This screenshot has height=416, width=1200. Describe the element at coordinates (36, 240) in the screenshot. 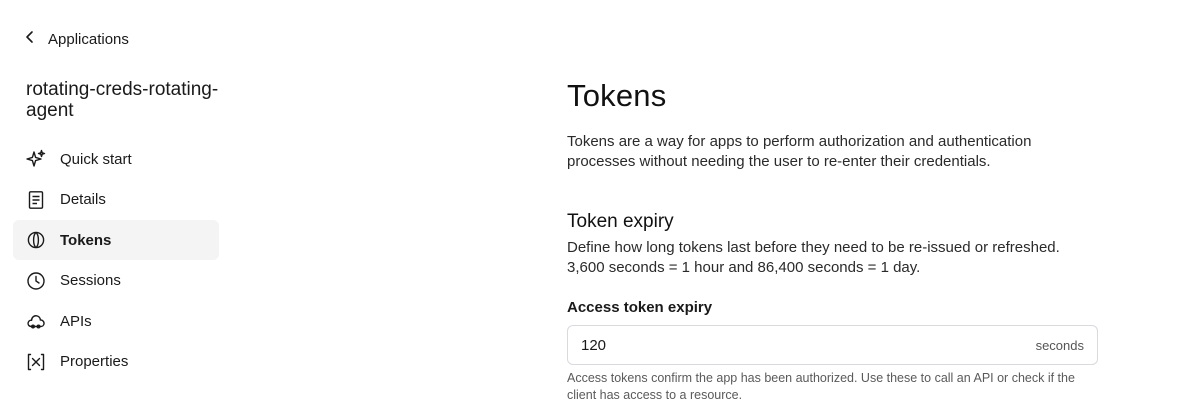

I see `token-icon` at that location.